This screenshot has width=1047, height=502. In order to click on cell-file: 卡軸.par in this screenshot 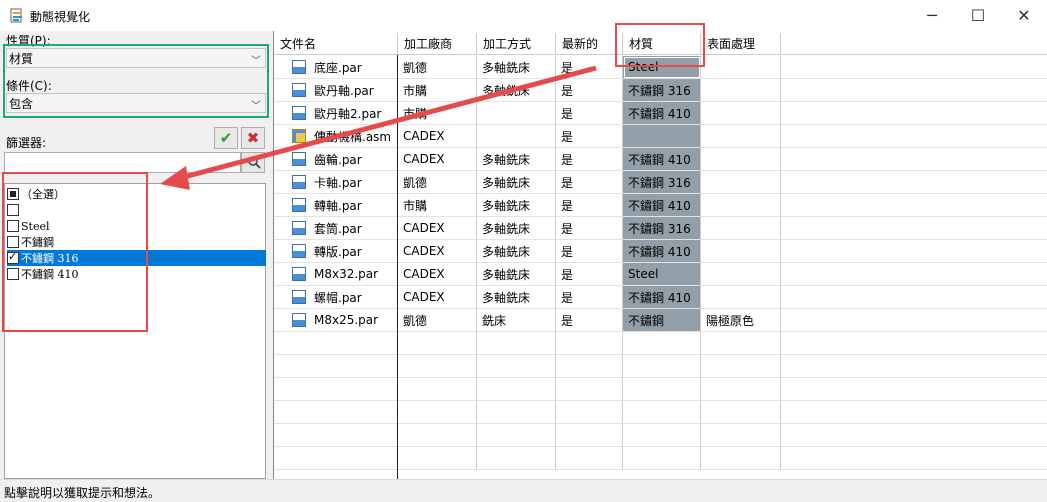, I will do `click(336, 182)`.